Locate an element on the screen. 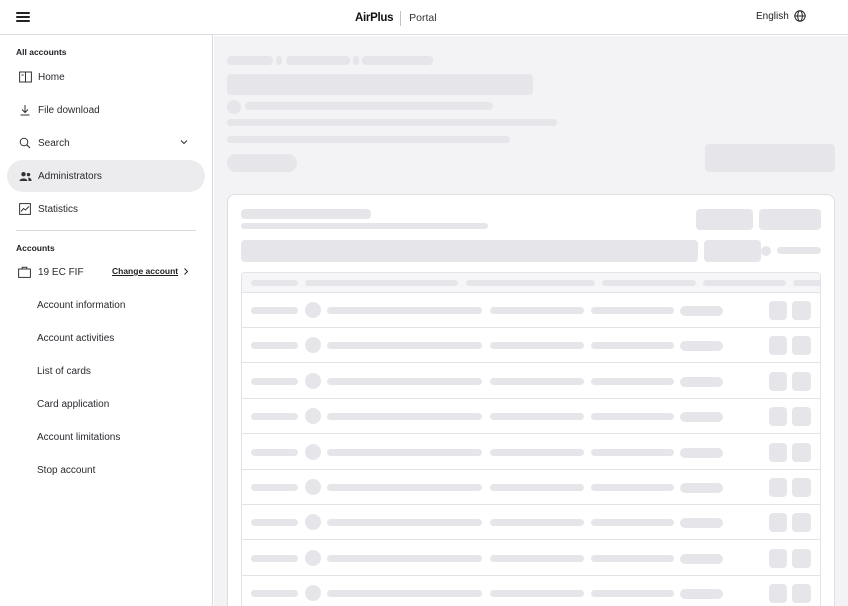 The image size is (848, 606). accounts-heading: Accounts is located at coordinates (35, 248).